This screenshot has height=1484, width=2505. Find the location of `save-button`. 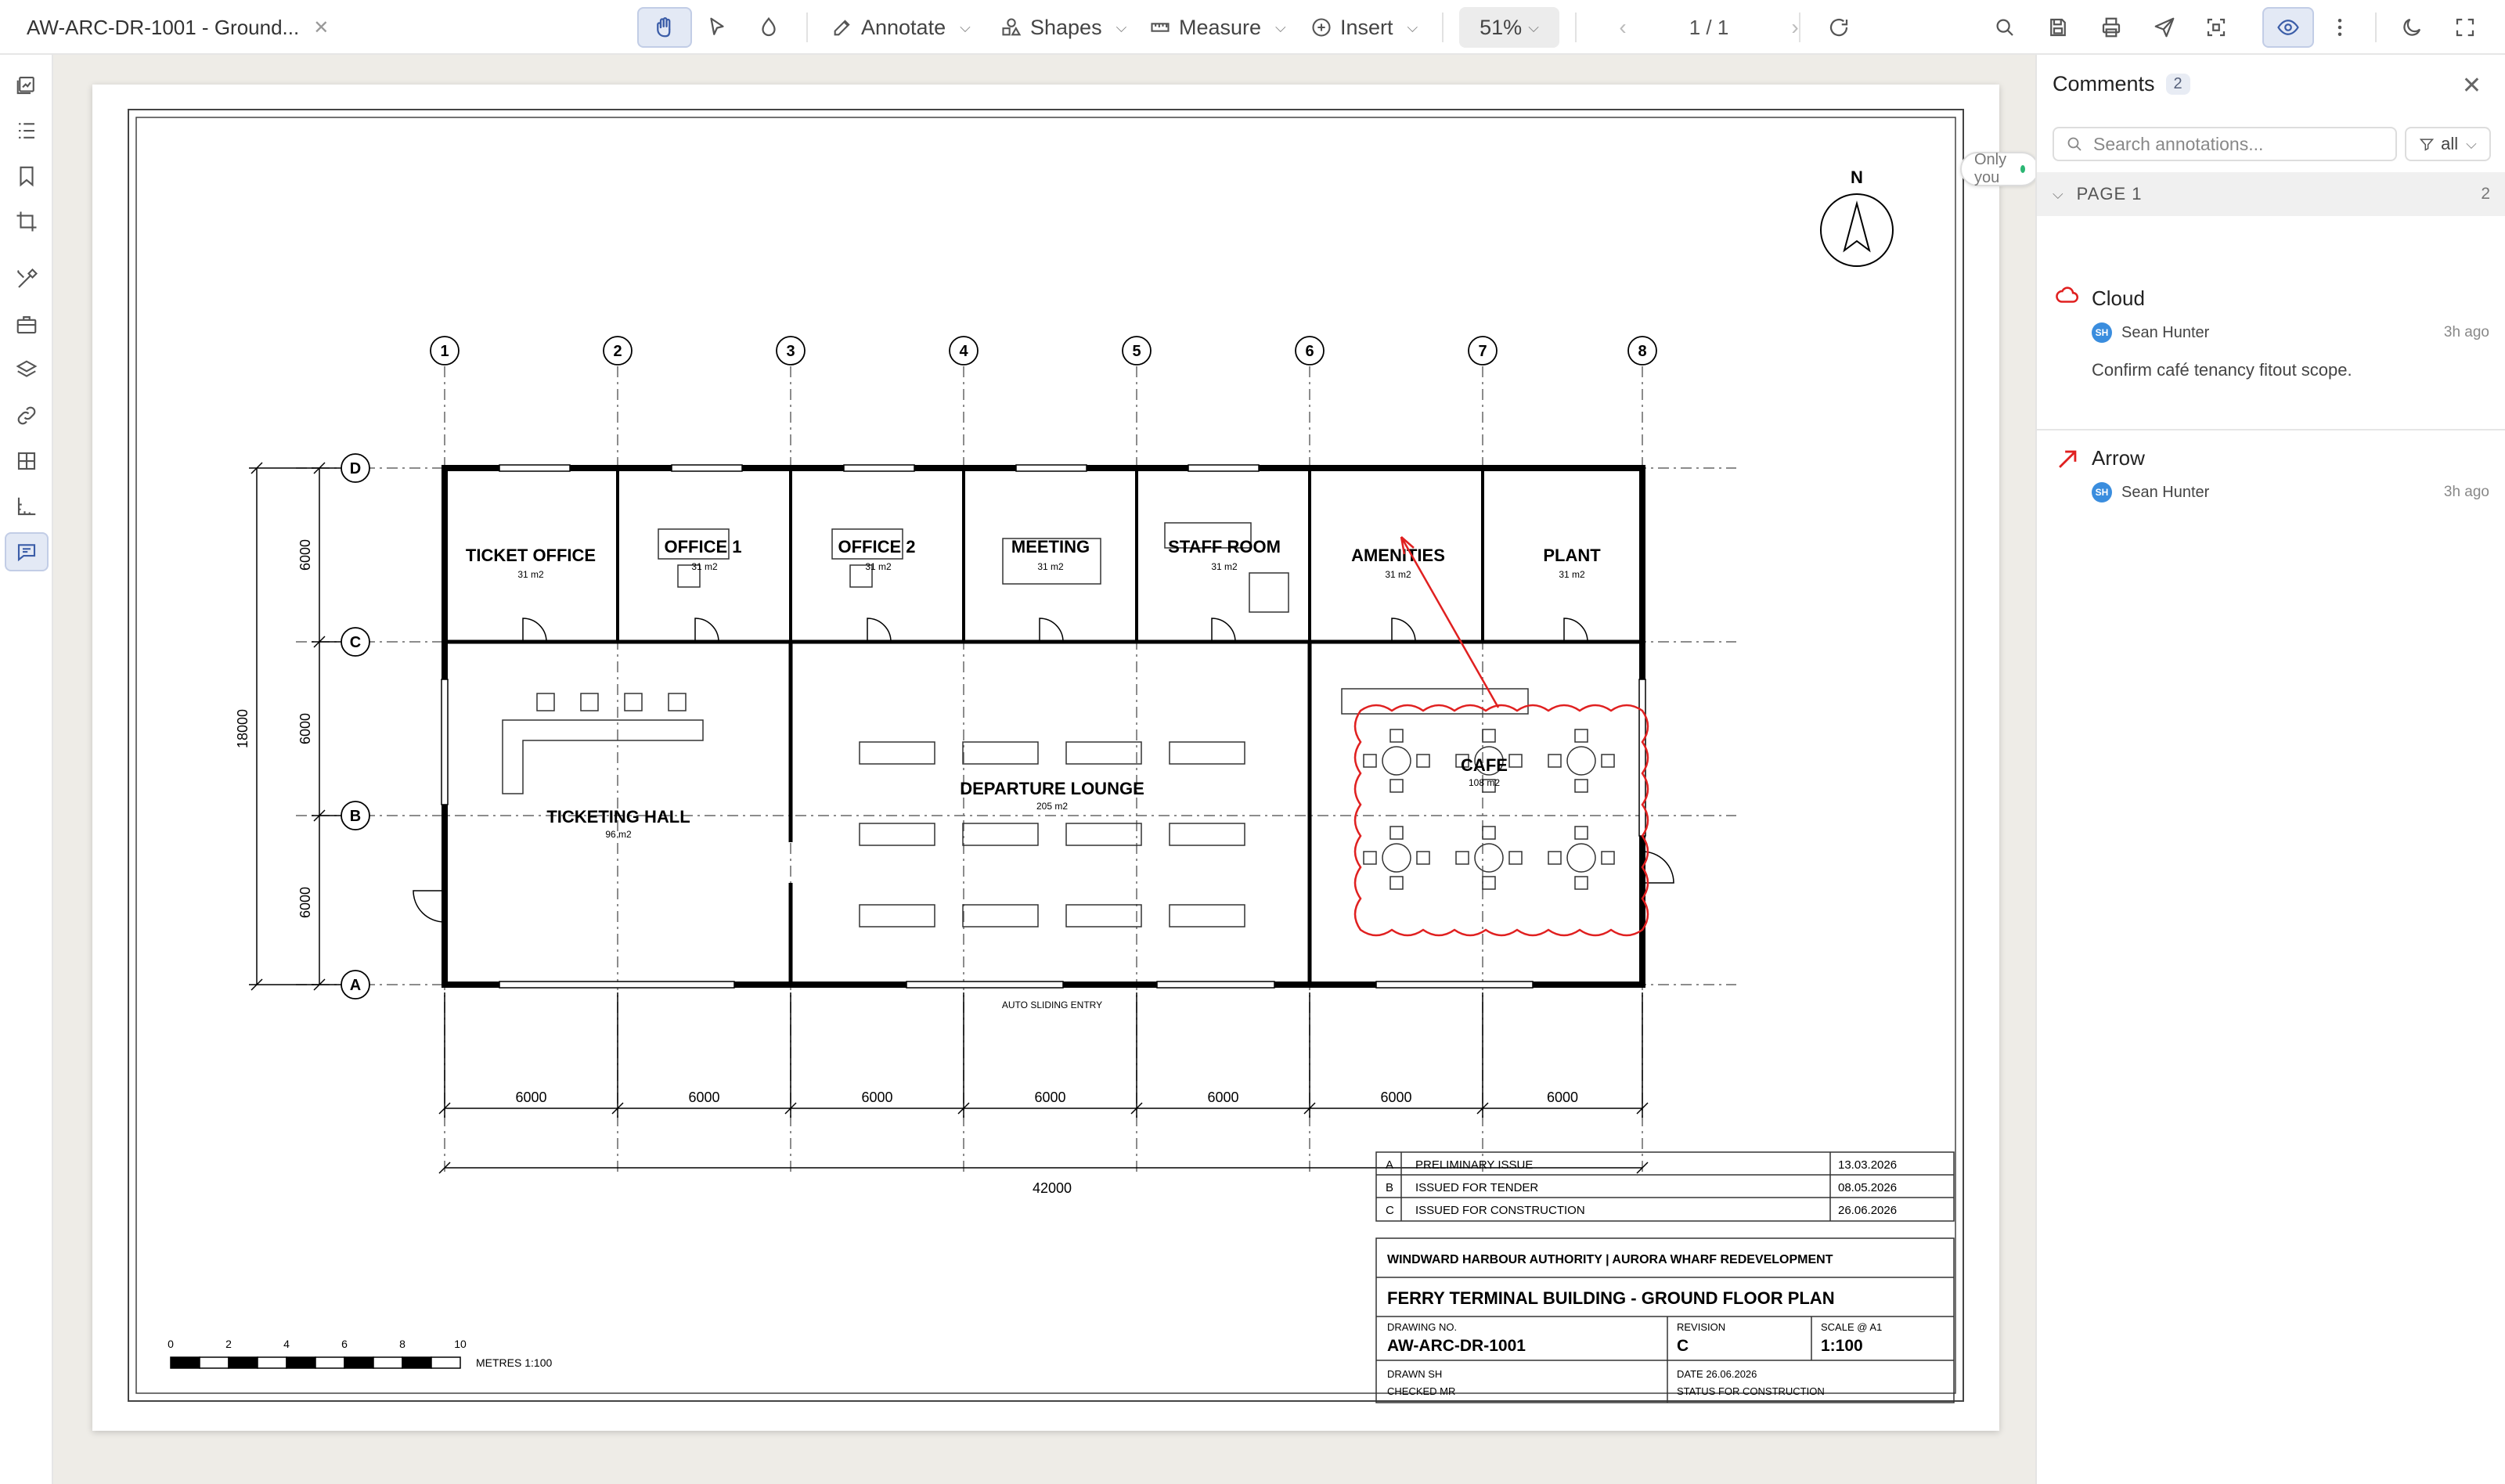

save-button is located at coordinates (2058, 28).